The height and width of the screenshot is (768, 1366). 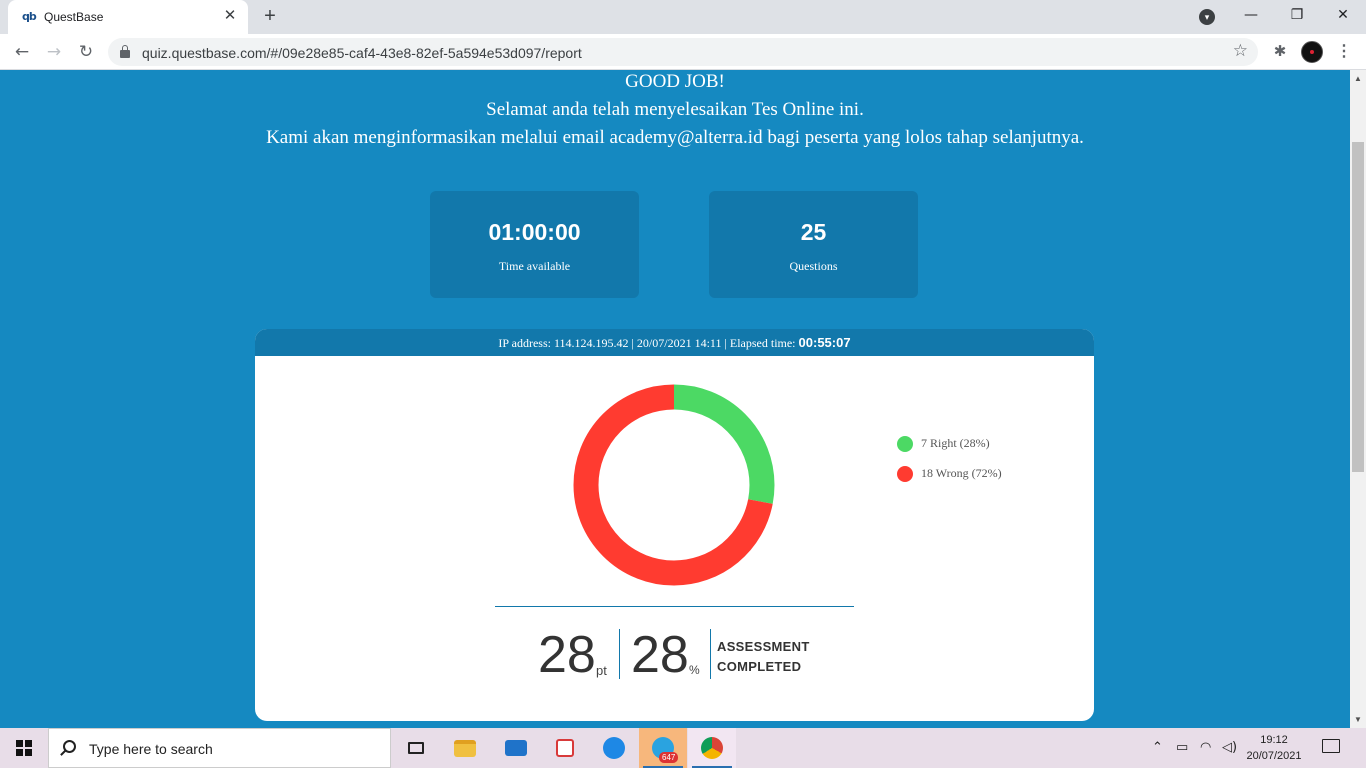 What do you see at coordinates (660, 655) in the screenshot?
I see `score-percent-value: 28` at bounding box center [660, 655].